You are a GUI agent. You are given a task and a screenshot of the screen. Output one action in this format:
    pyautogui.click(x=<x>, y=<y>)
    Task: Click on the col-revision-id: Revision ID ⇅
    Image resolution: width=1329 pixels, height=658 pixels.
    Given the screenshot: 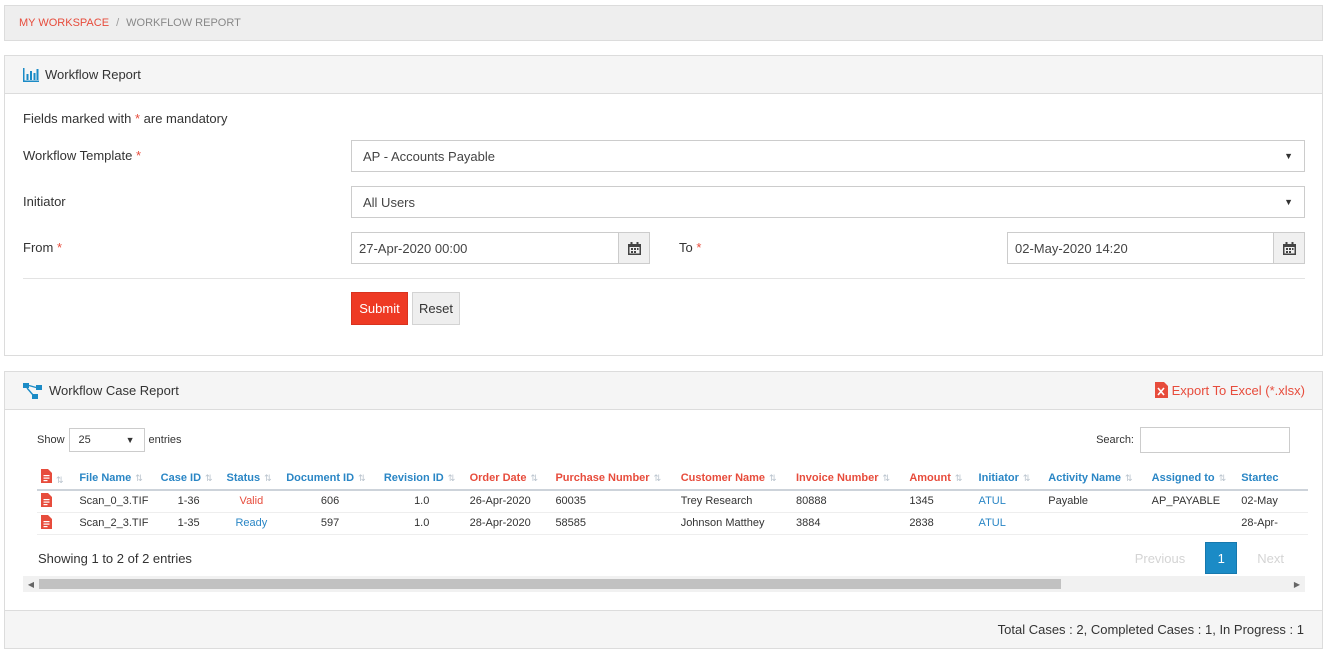 What is the action you would take?
    pyautogui.click(x=420, y=478)
    